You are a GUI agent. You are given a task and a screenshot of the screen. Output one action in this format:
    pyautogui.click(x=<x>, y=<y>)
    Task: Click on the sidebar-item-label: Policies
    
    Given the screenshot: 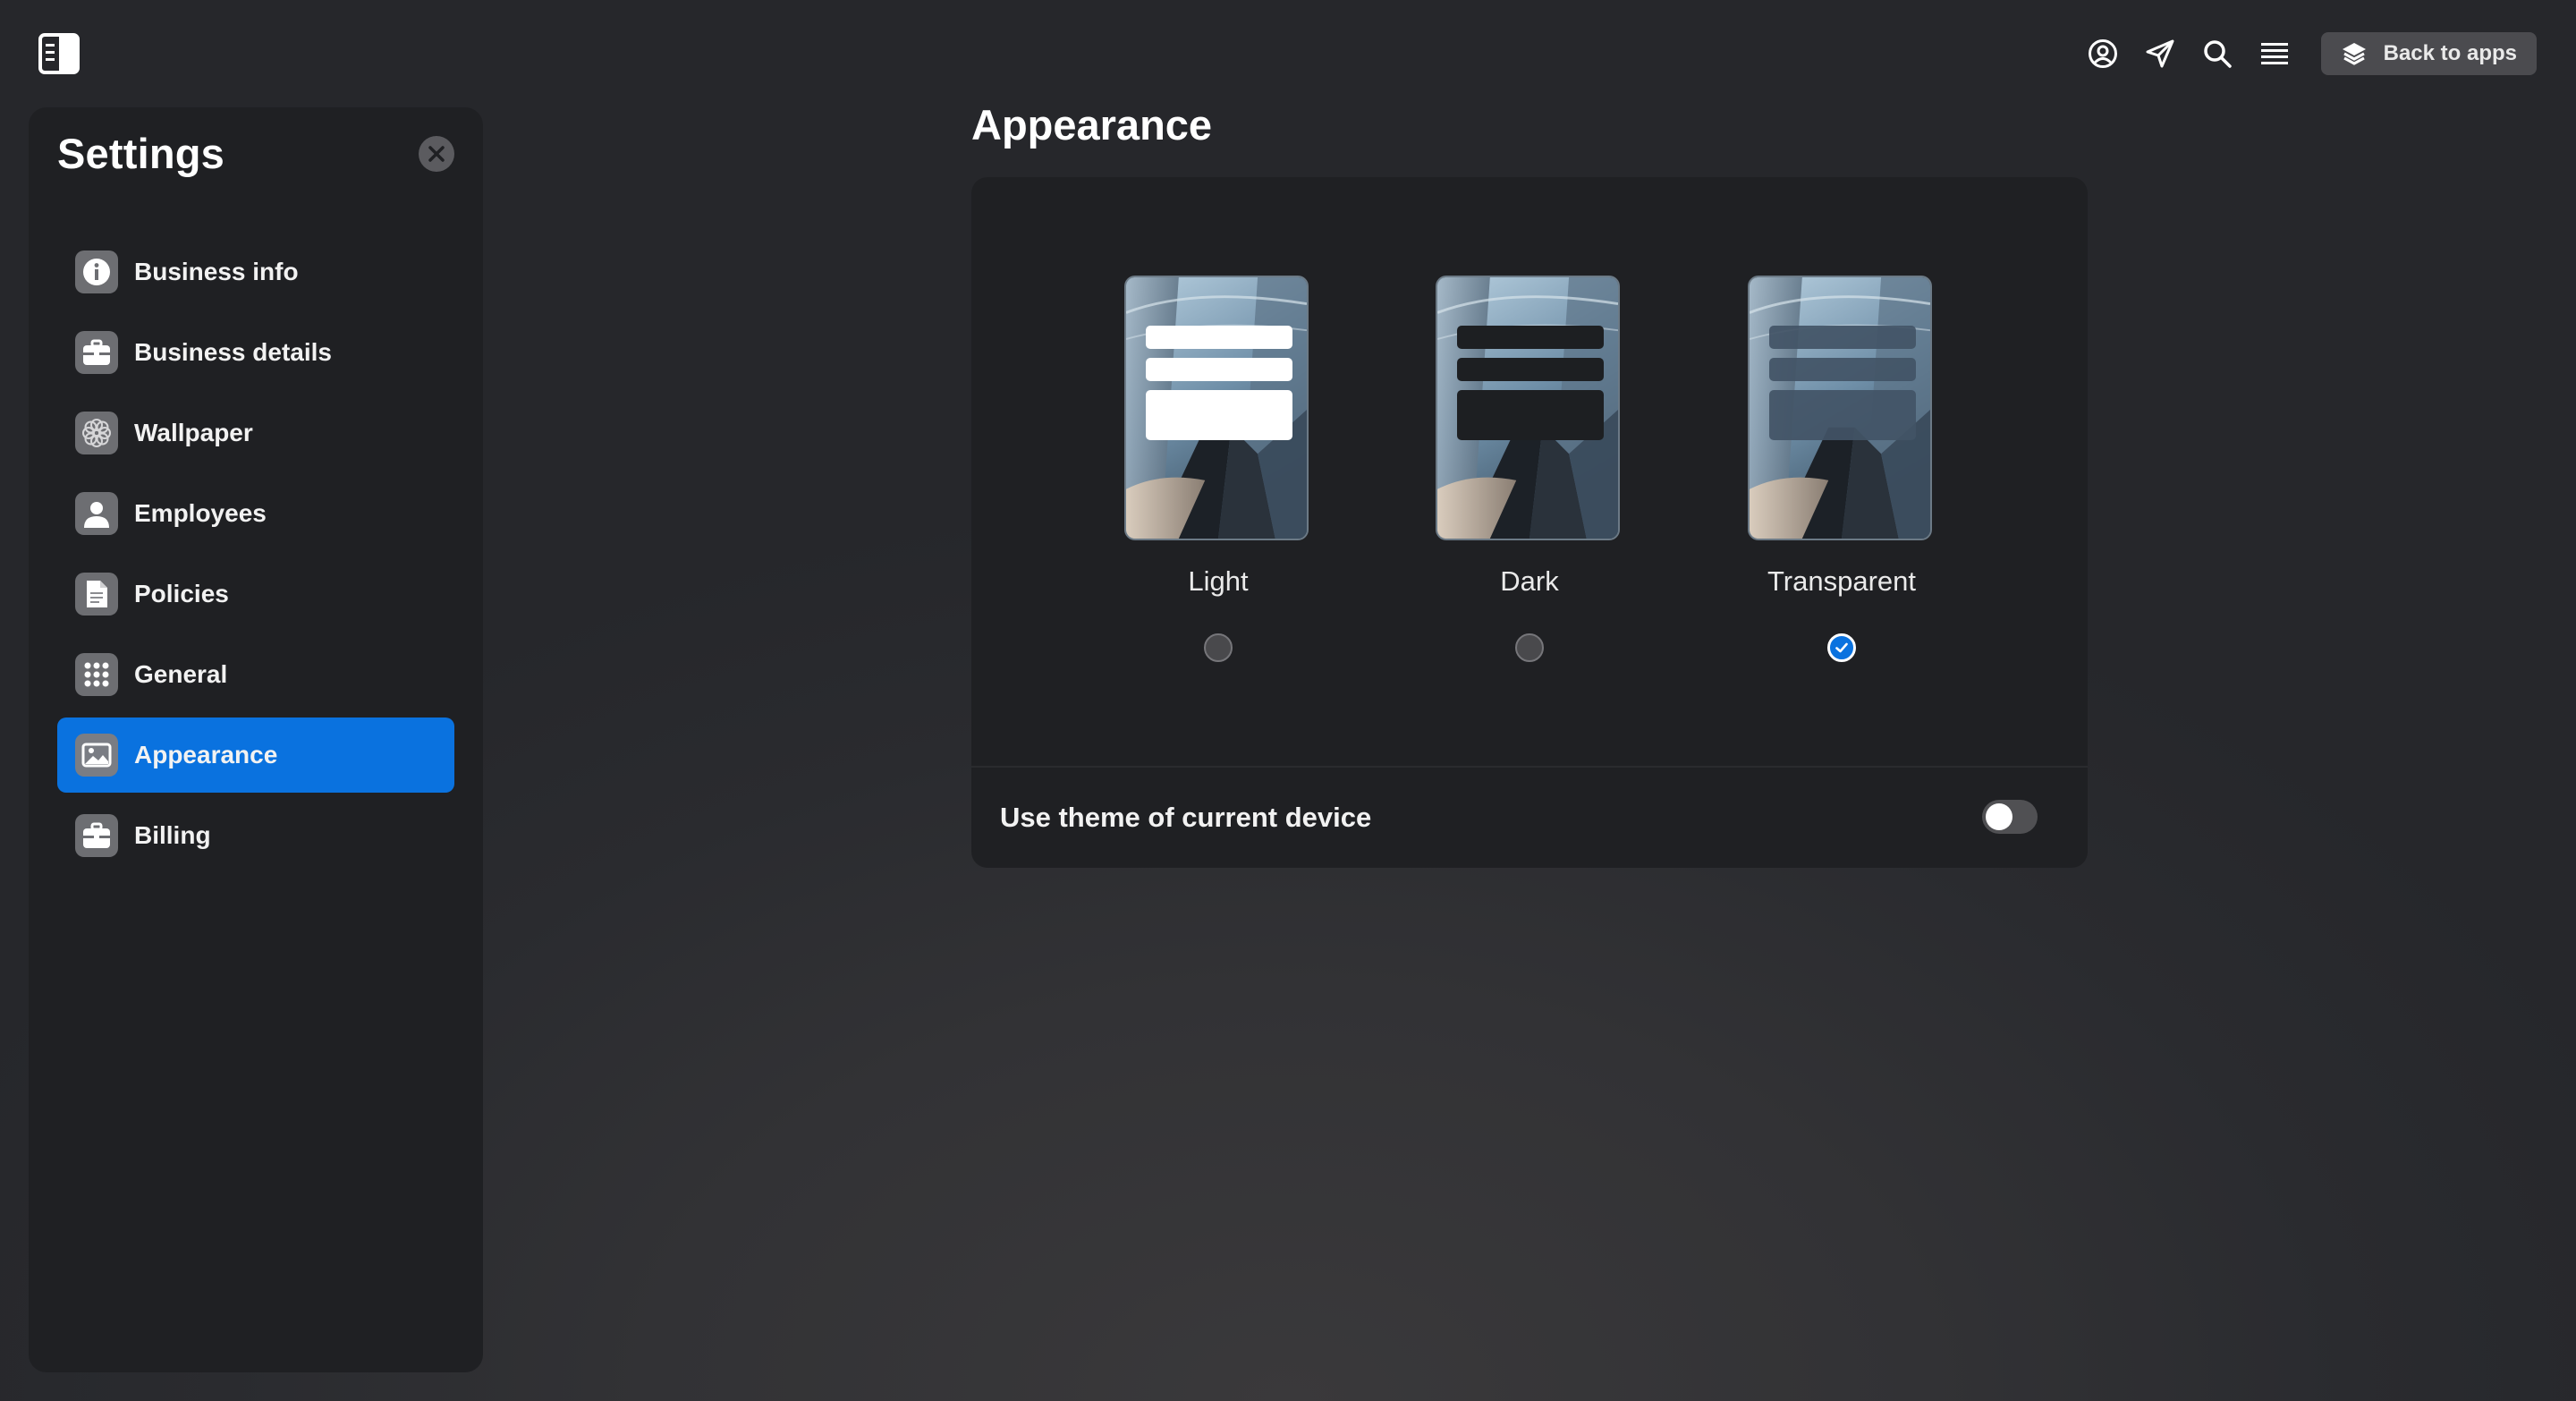 What is the action you would take?
    pyautogui.click(x=181, y=593)
    